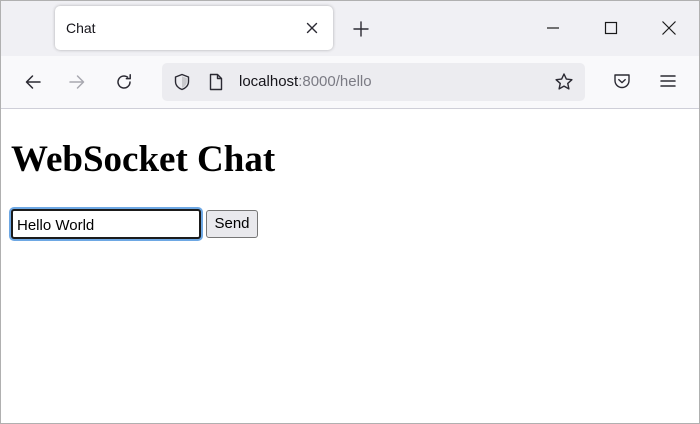 This screenshot has width=700, height=424. I want to click on reload-icon, so click(124, 82).